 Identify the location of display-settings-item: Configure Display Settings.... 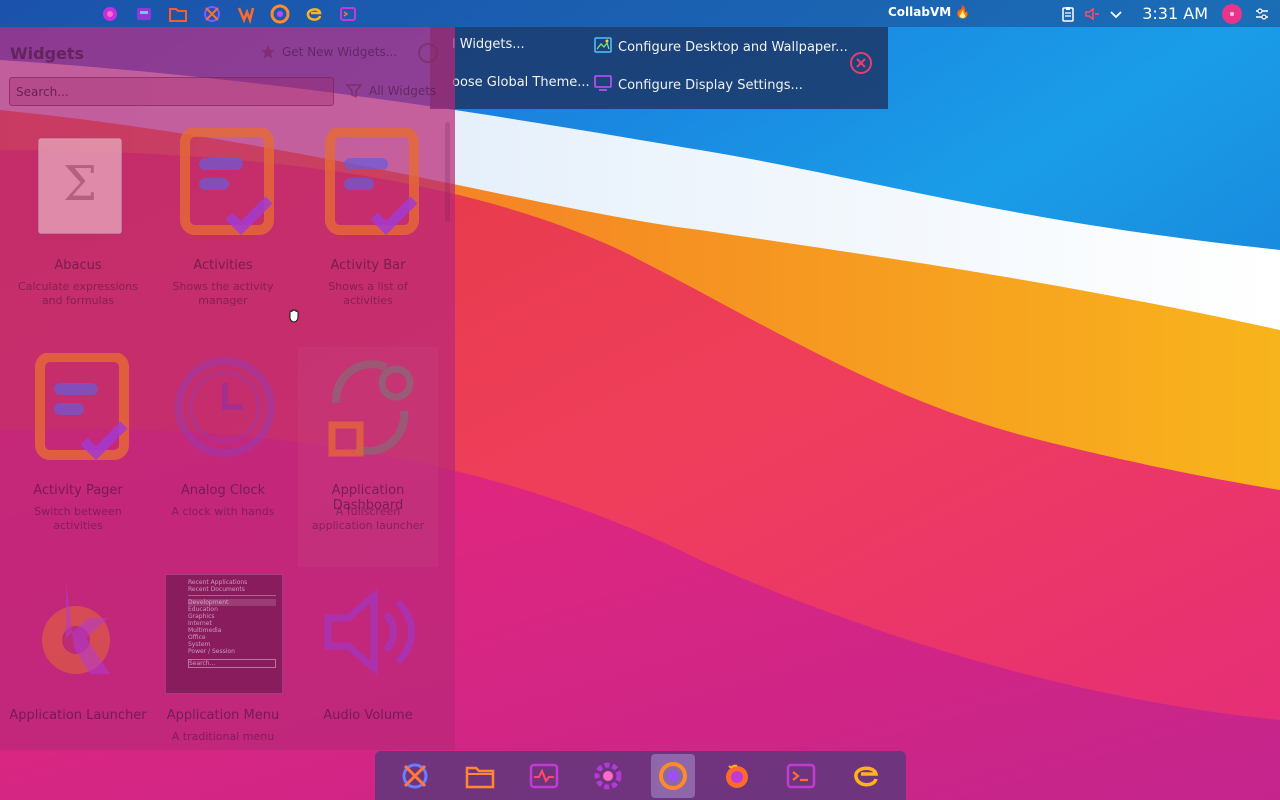
(698, 85).